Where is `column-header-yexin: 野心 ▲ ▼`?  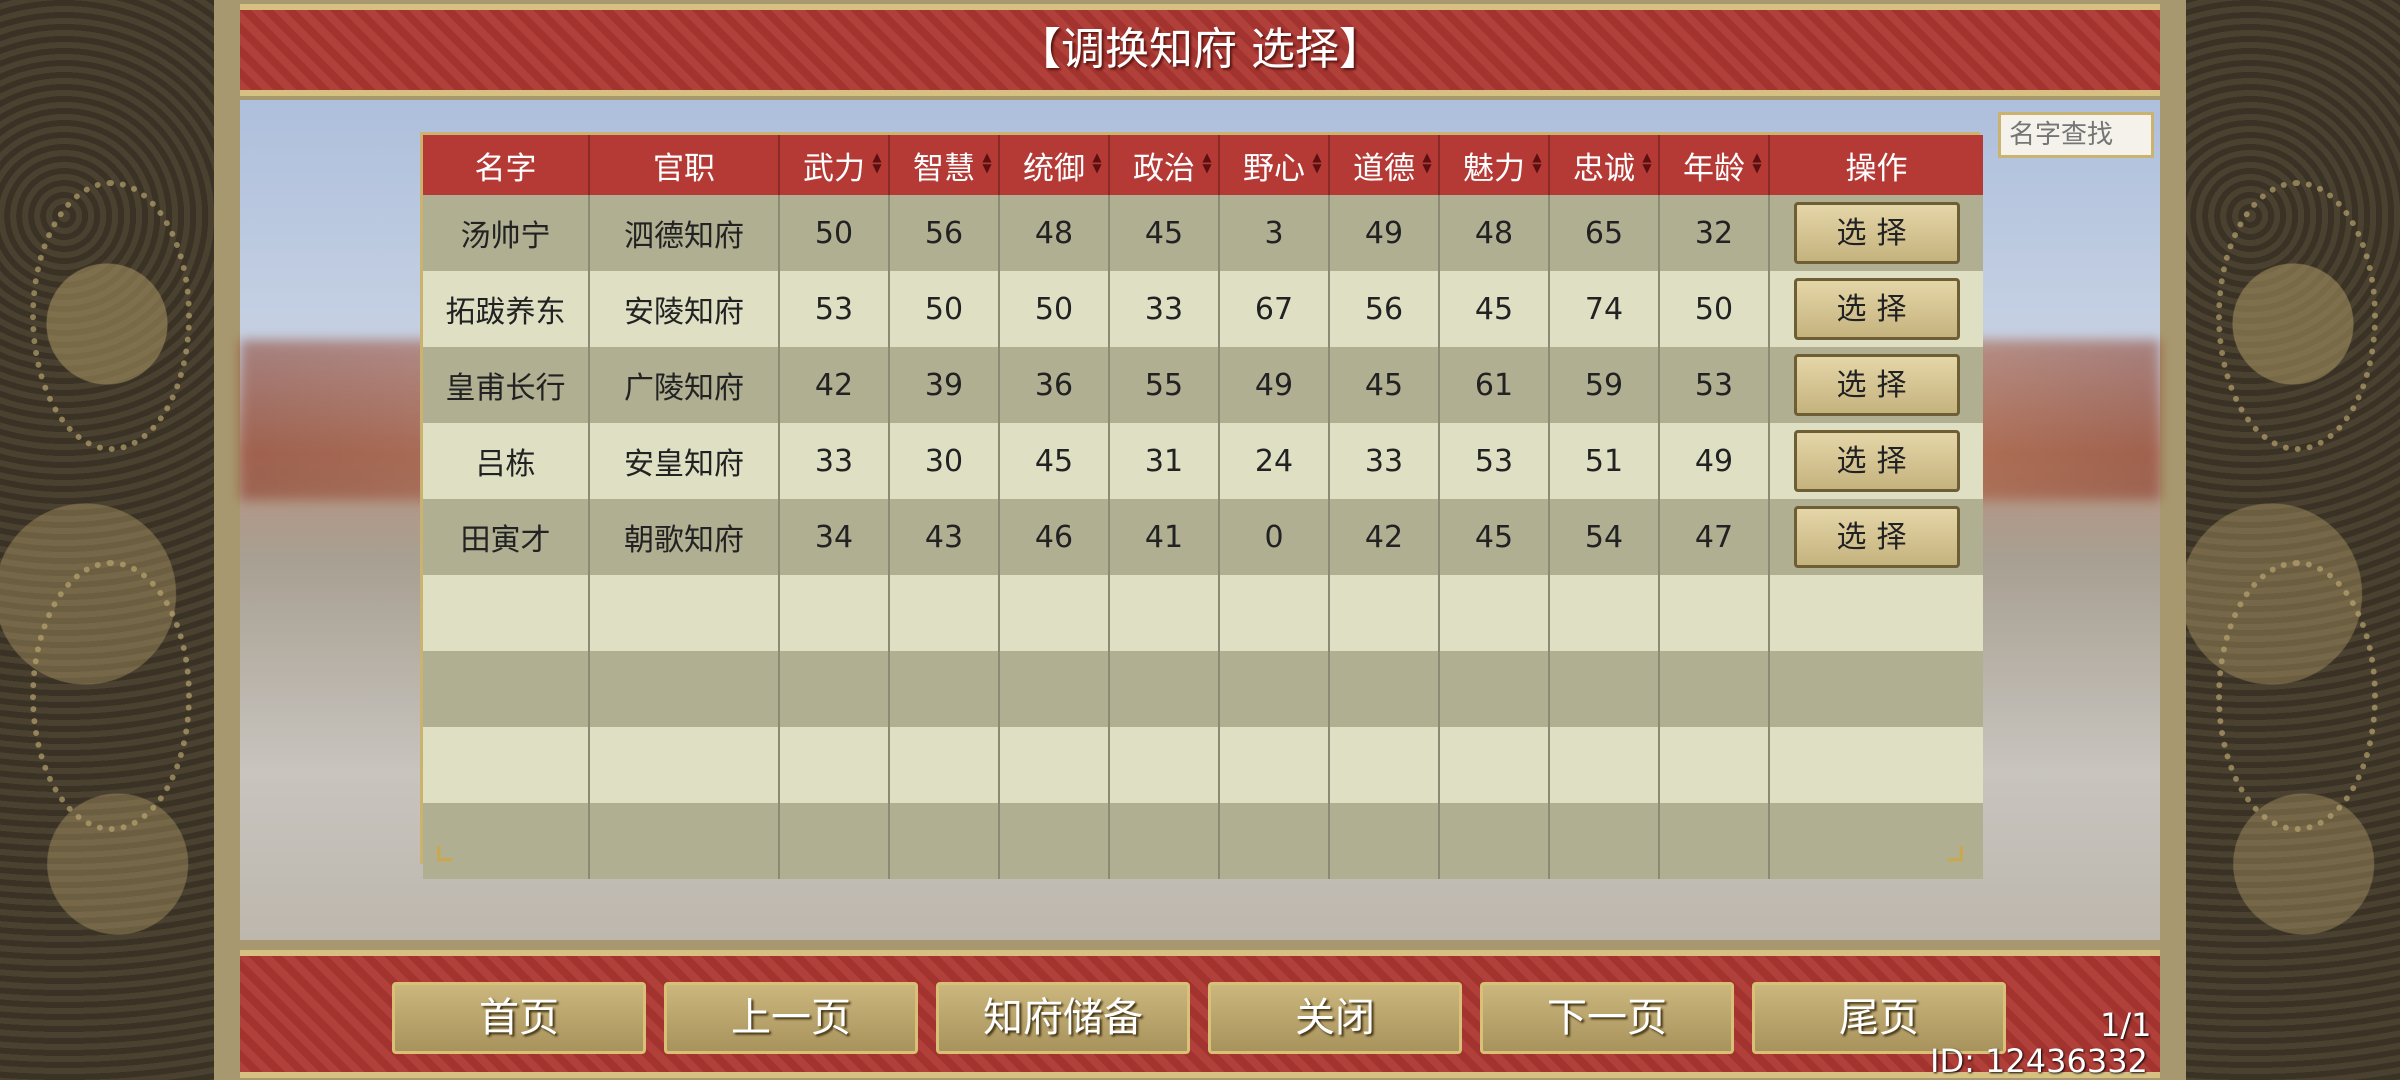
column-header-yexin: 野心 ▲ ▼ is located at coordinates (1274, 165).